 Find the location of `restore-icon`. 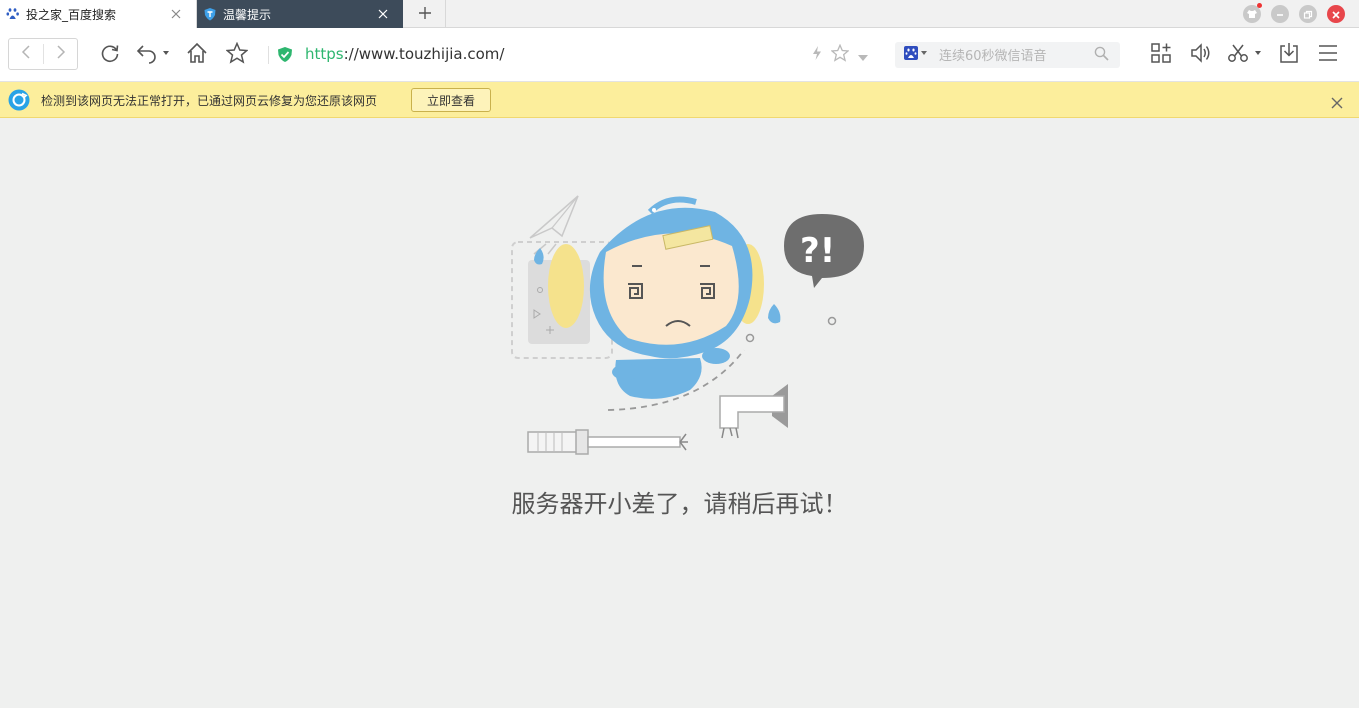

restore-icon is located at coordinates (1308, 14).